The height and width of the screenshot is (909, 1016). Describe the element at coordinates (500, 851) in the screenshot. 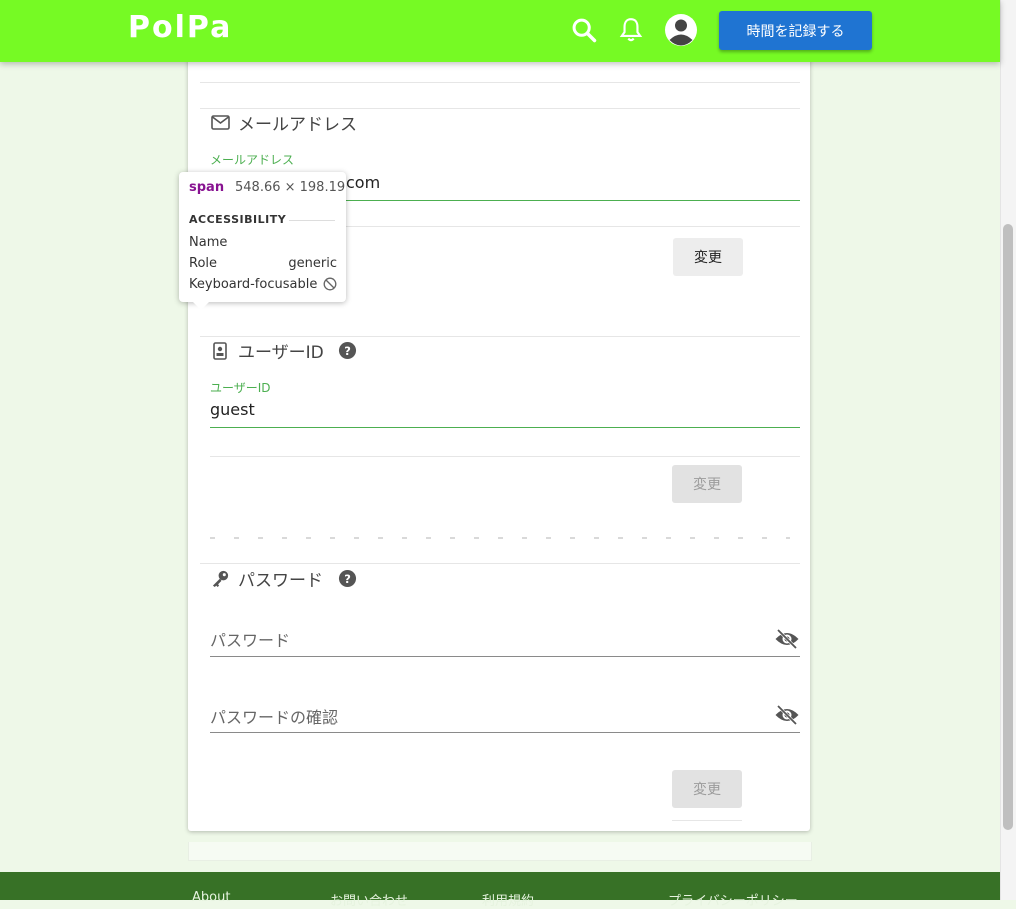

I see `card-bottom-edge` at that location.